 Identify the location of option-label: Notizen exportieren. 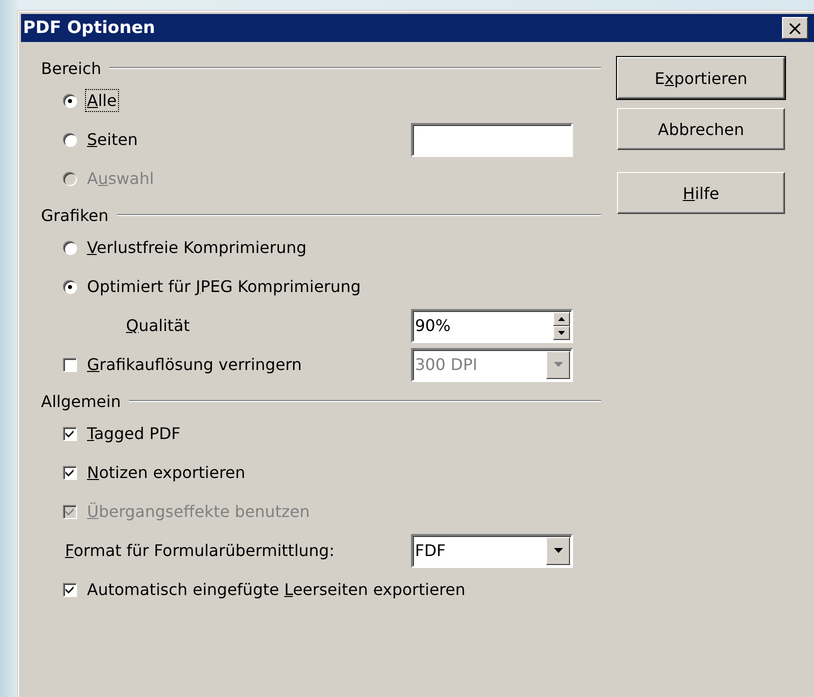
(166, 473).